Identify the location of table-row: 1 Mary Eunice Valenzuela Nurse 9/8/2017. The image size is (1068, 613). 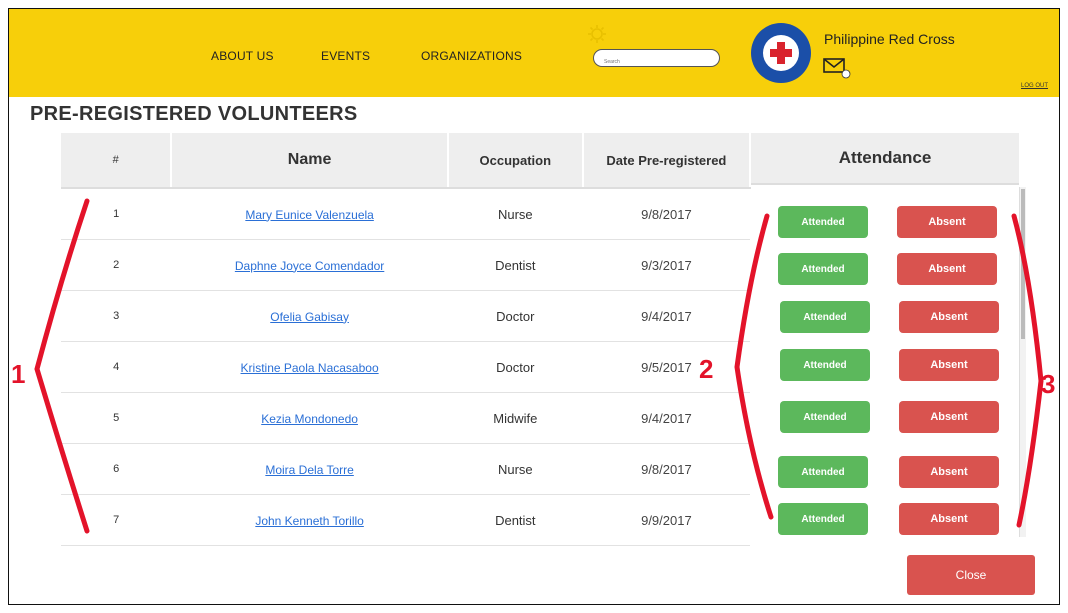
(405, 214).